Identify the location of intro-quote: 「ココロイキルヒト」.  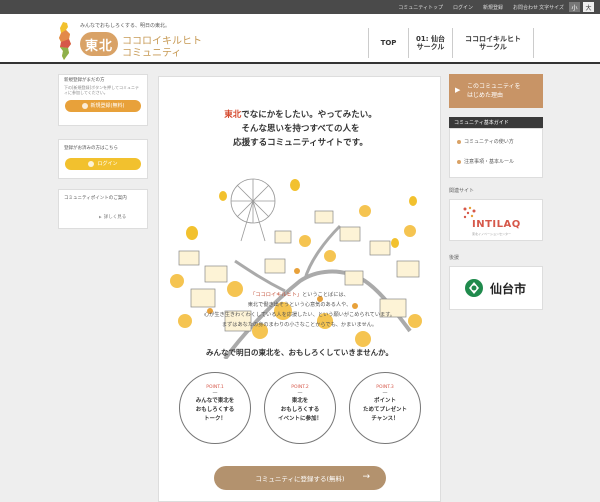
(276, 295).